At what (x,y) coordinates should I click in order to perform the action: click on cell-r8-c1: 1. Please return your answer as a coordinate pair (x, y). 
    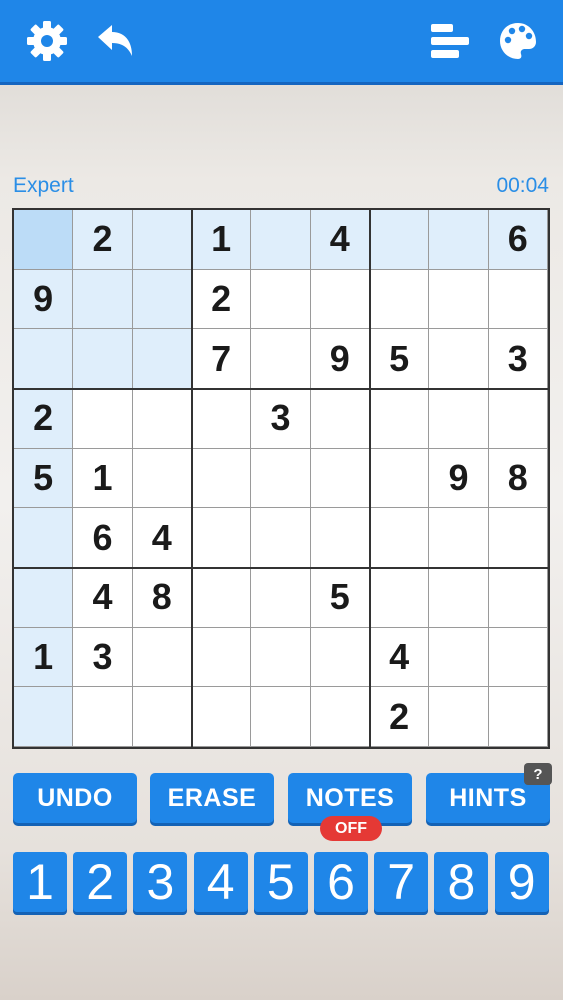
    Looking at the image, I should click on (44, 657).